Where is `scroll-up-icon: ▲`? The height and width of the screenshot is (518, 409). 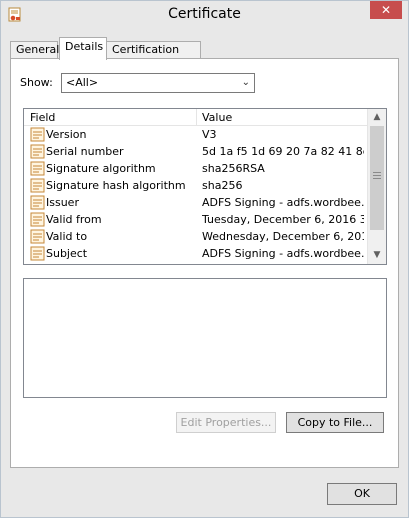
scroll-up-icon: ▲ is located at coordinates (377, 117).